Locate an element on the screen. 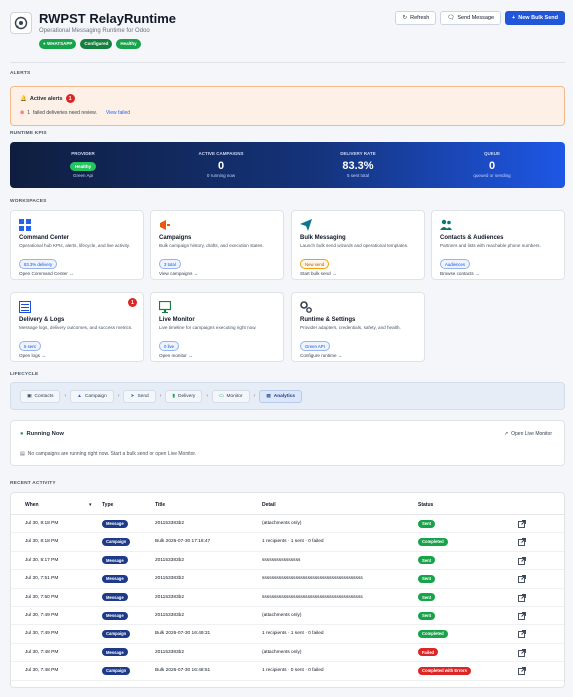 This screenshot has height=697, width=573. card-link: Open Command Center → is located at coordinates (46, 273).